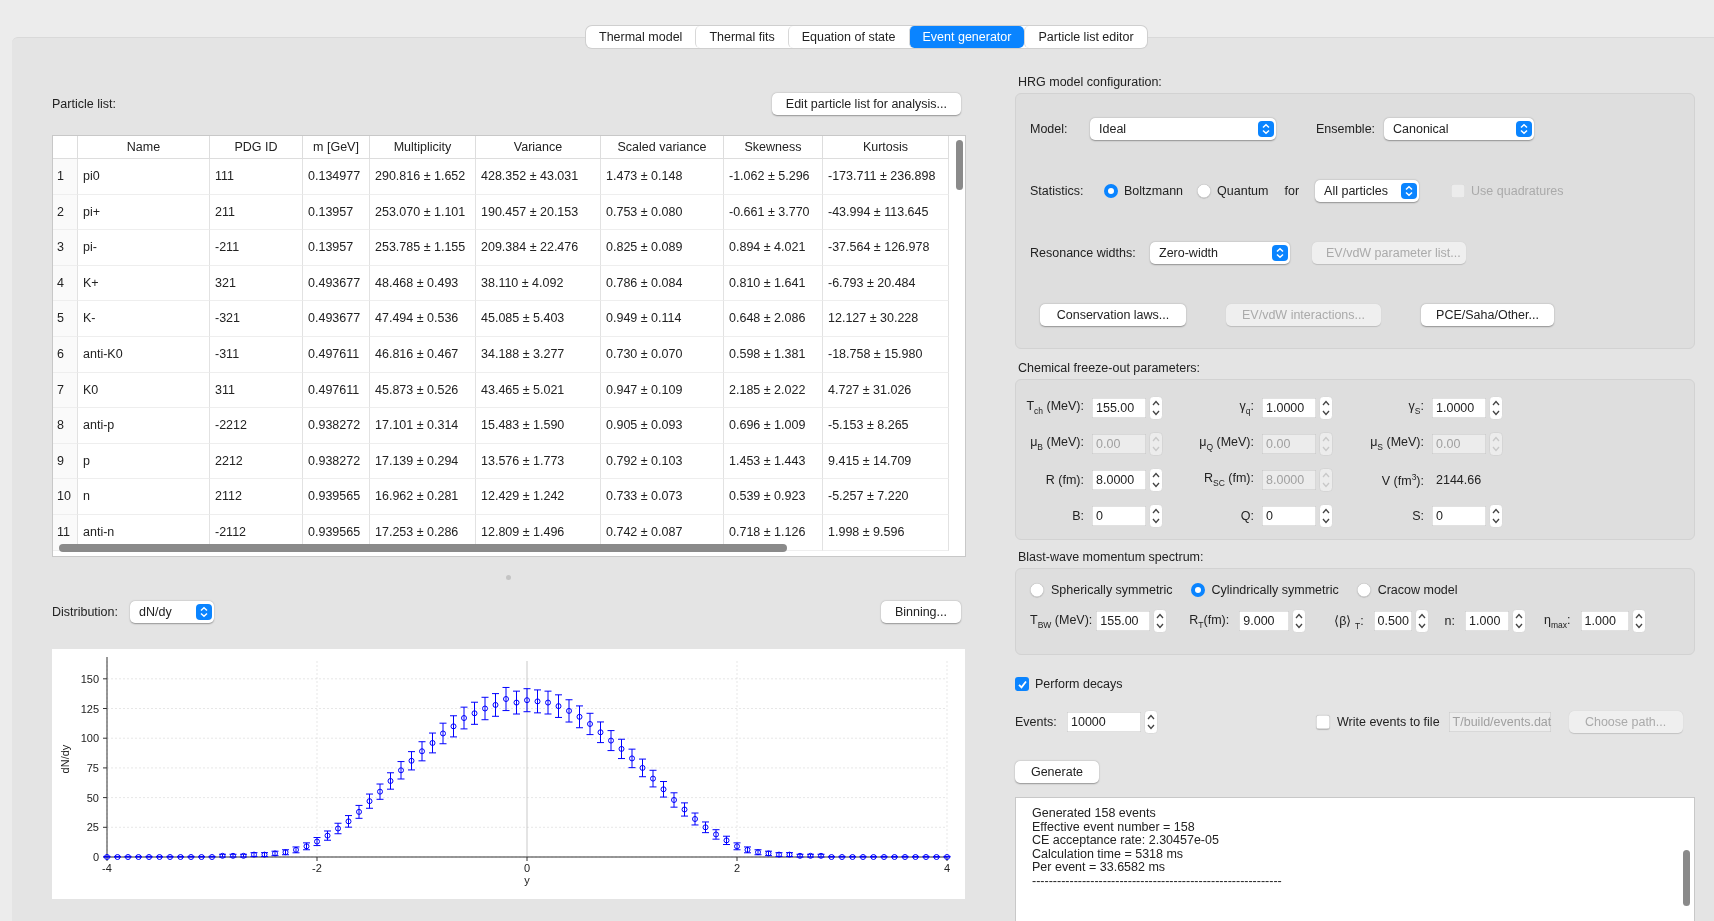 The image size is (1714, 921). I want to click on table-cell: 0.810 ± 1.641, so click(773, 283).